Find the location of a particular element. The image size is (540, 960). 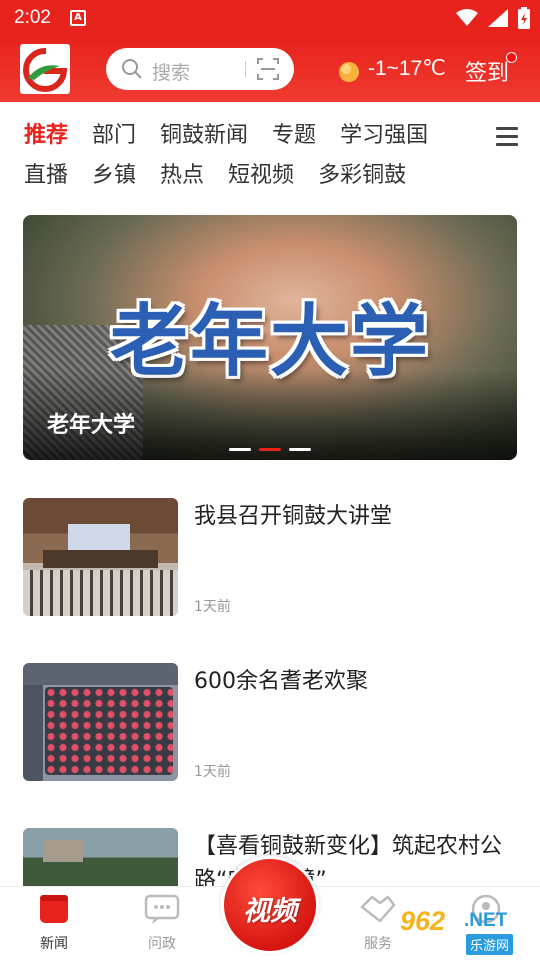

channel-row-2: 直播 乡镇 热点 短视频 多彩铜鼓 is located at coordinates (254, 173).